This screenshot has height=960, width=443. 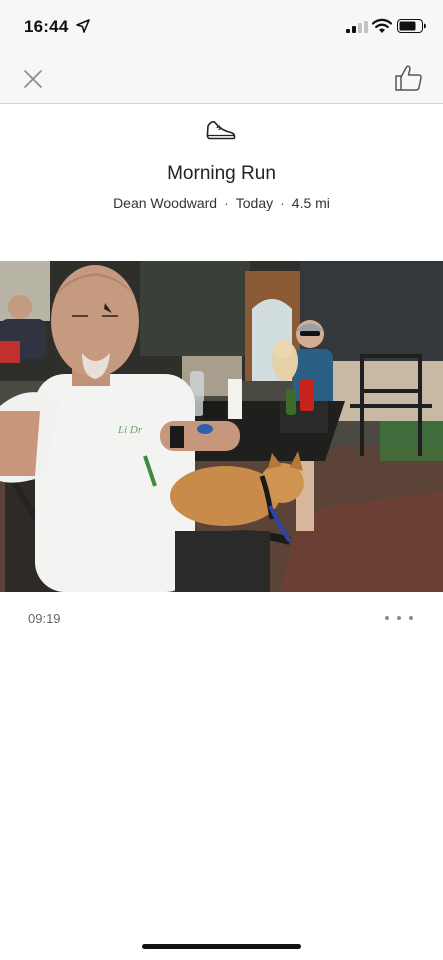 What do you see at coordinates (44, 618) in the screenshot?
I see `activity-duration: 09:19` at bounding box center [44, 618].